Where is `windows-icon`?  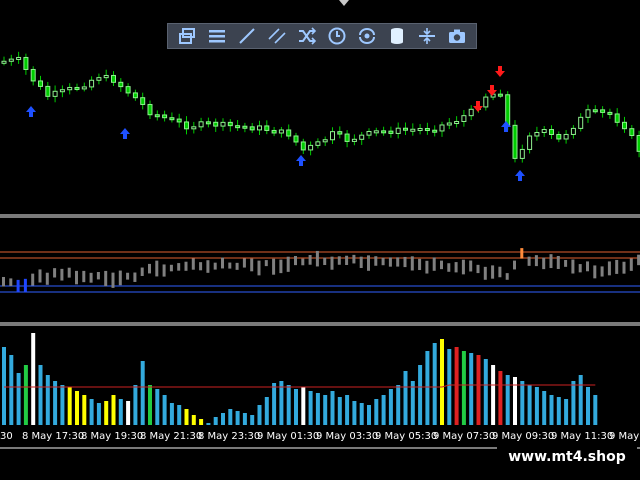
windows-icon is located at coordinates (187, 36).